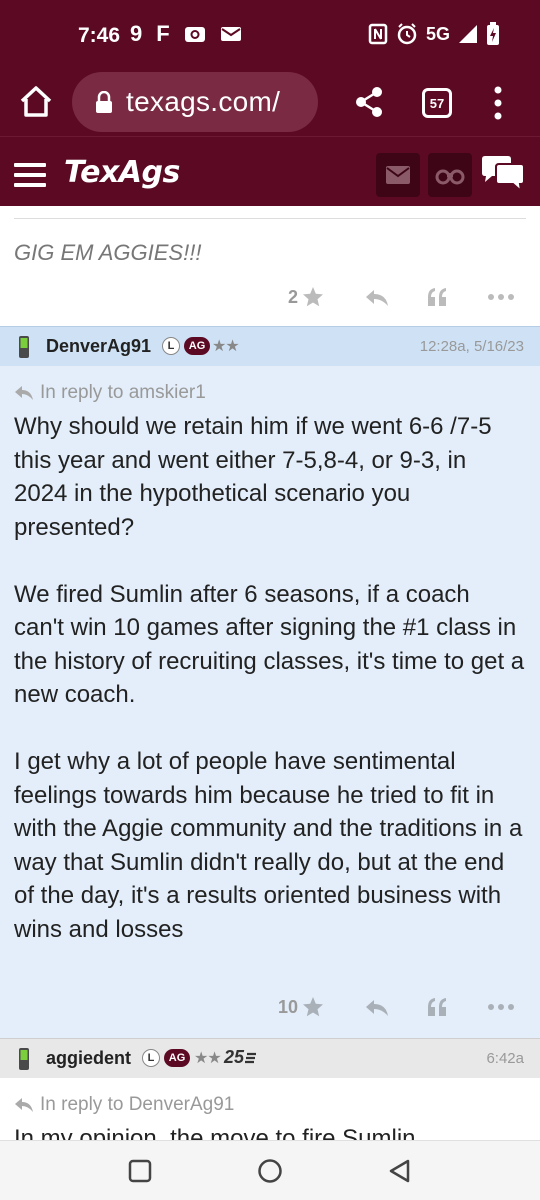 This screenshot has height=1200, width=540. I want to click on years-badge-text: 25, so click(234, 1057).